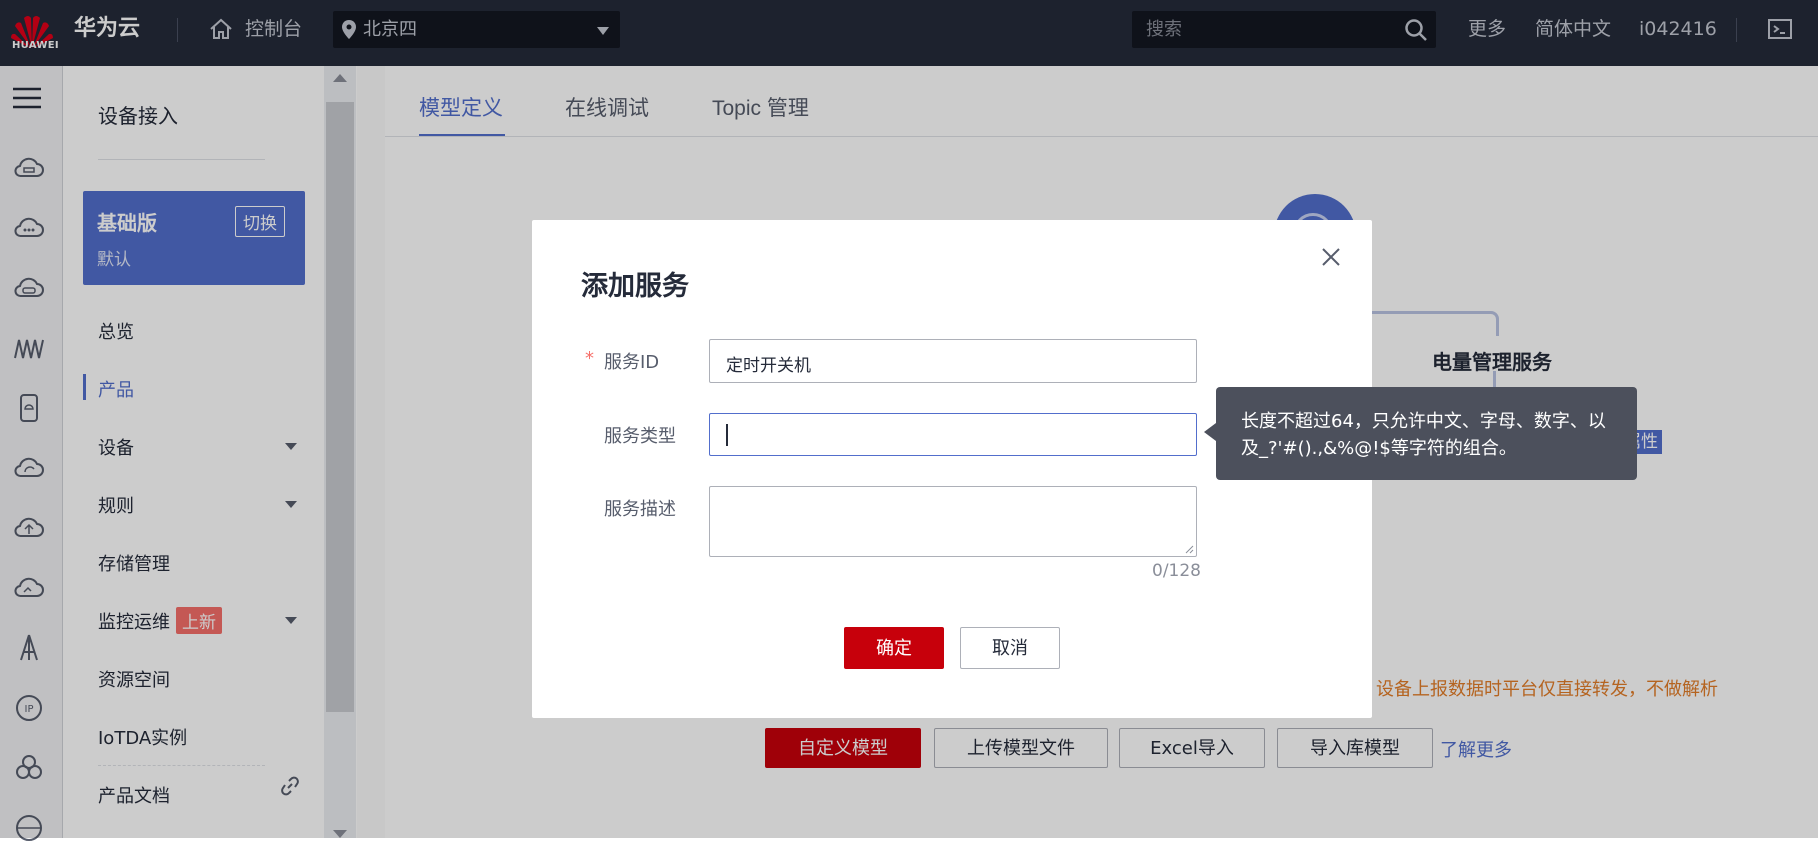 Image resolution: width=1818 pixels, height=844 pixels. What do you see at coordinates (640, 436) in the screenshot?
I see `service-type-label: 服务类型` at bounding box center [640, 436].